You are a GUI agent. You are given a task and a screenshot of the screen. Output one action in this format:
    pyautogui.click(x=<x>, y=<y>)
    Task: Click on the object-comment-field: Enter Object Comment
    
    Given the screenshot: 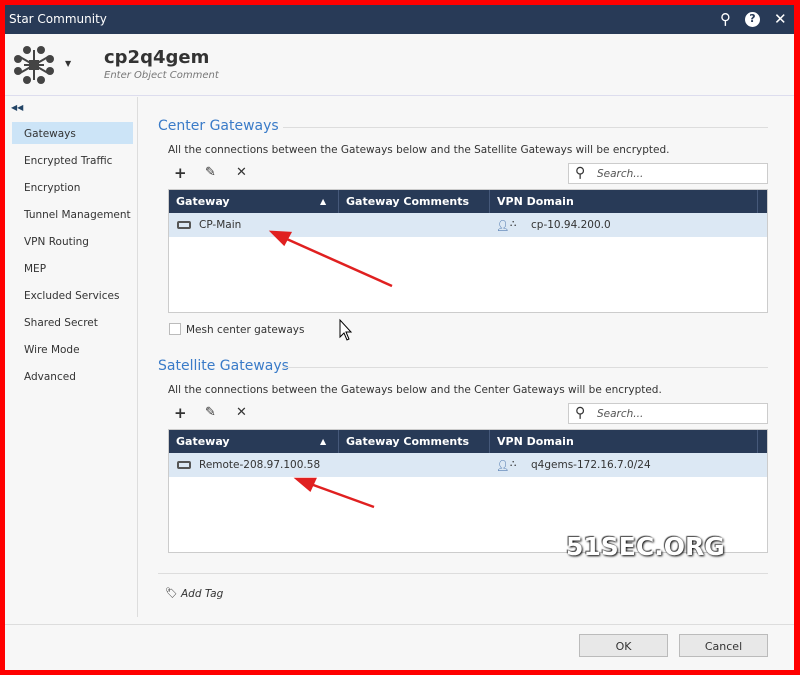 What is the action you would take?
    pyautogui.click(x=161, y=75)
    